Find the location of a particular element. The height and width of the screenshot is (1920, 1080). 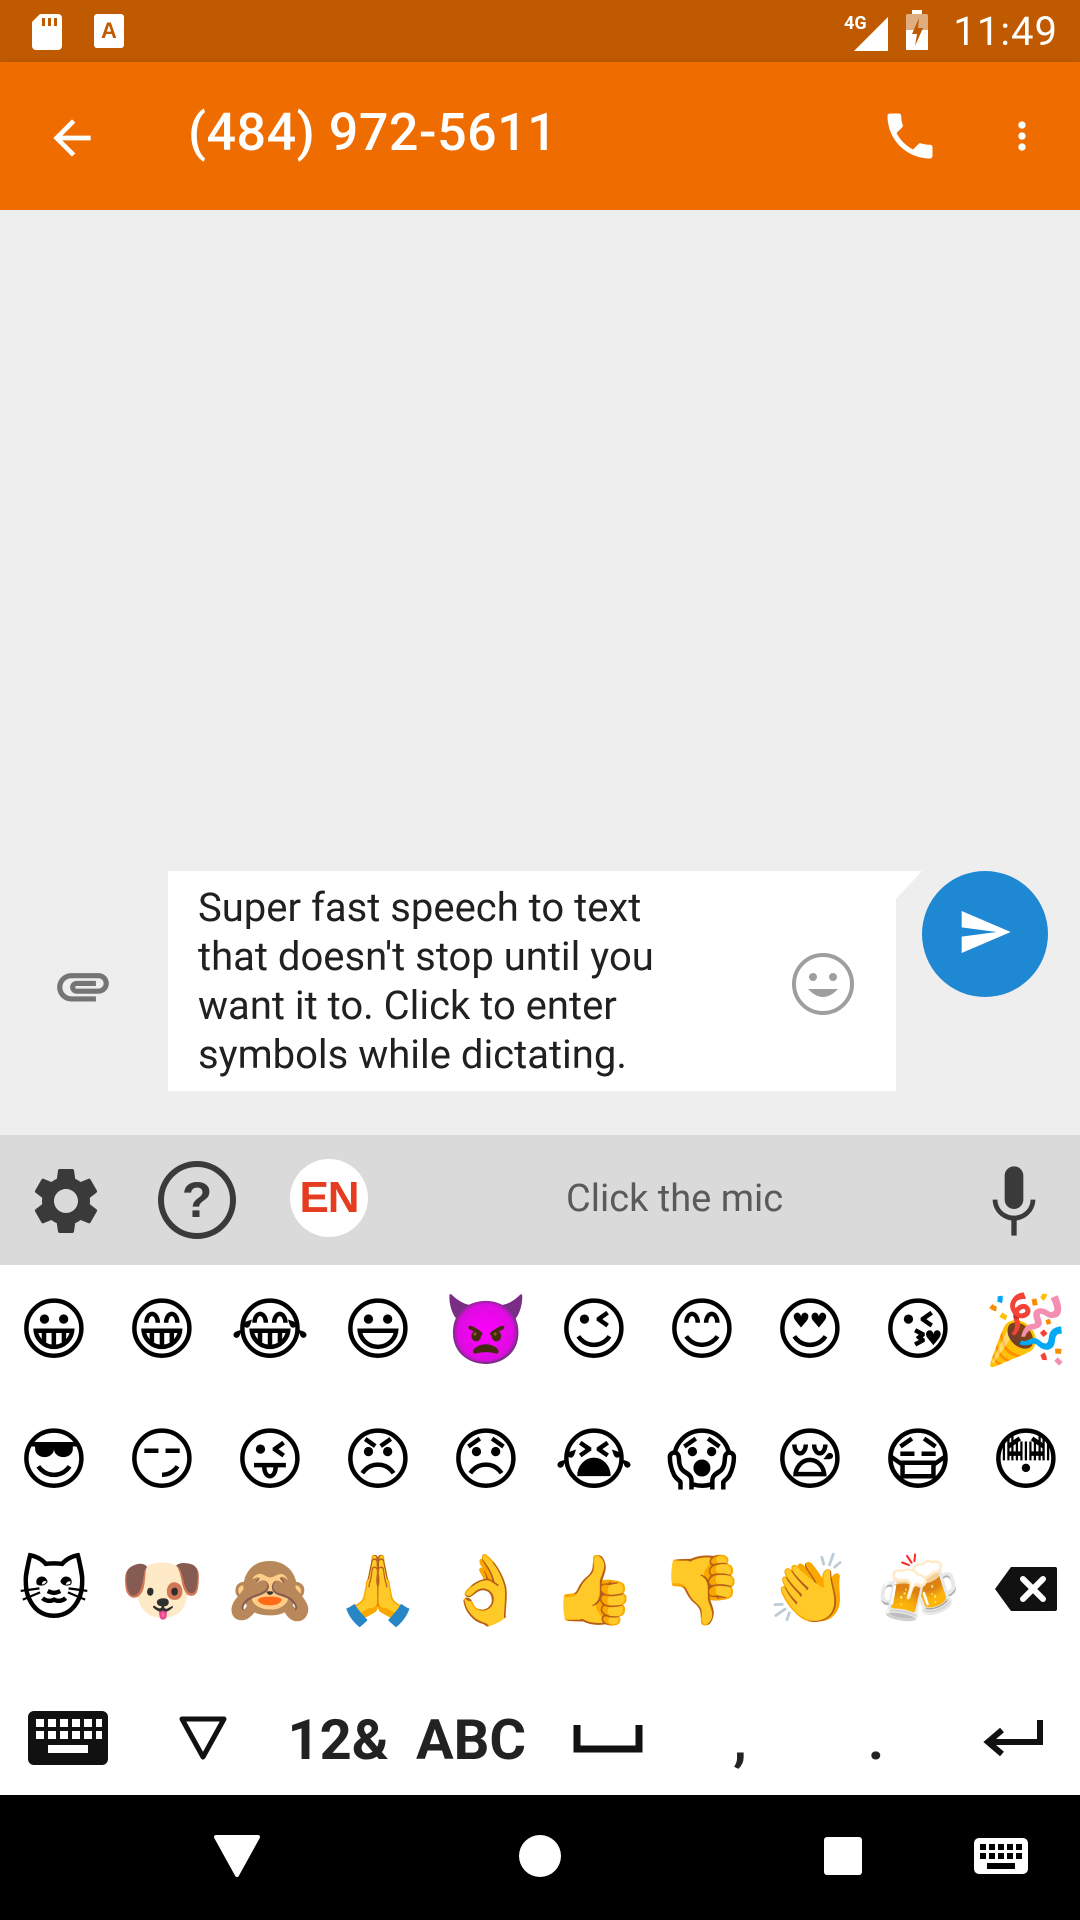

sd-card-icon is located at coordinates (47, 33).